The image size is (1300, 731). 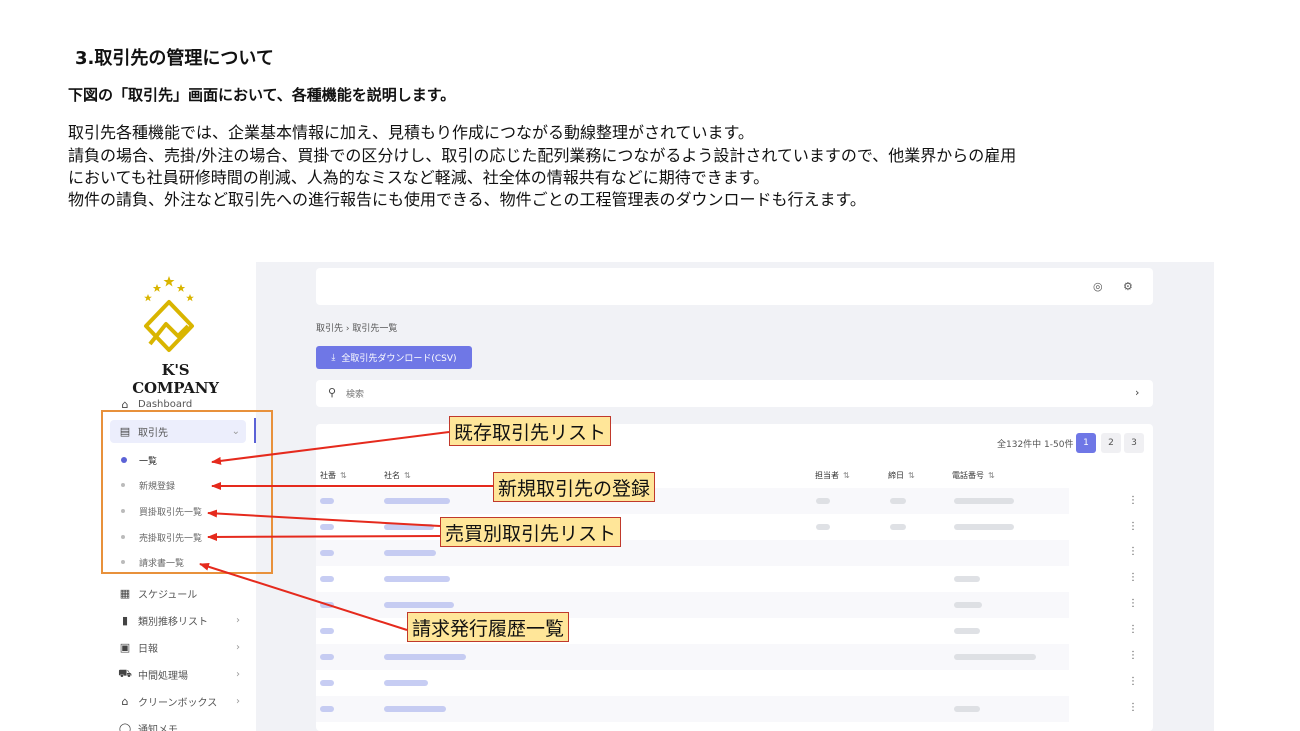 What do you see at coordinates (168, 595) in the screenshot?
I see `sidebar-item-label: スケジュール` at bounding box center [168, 595].